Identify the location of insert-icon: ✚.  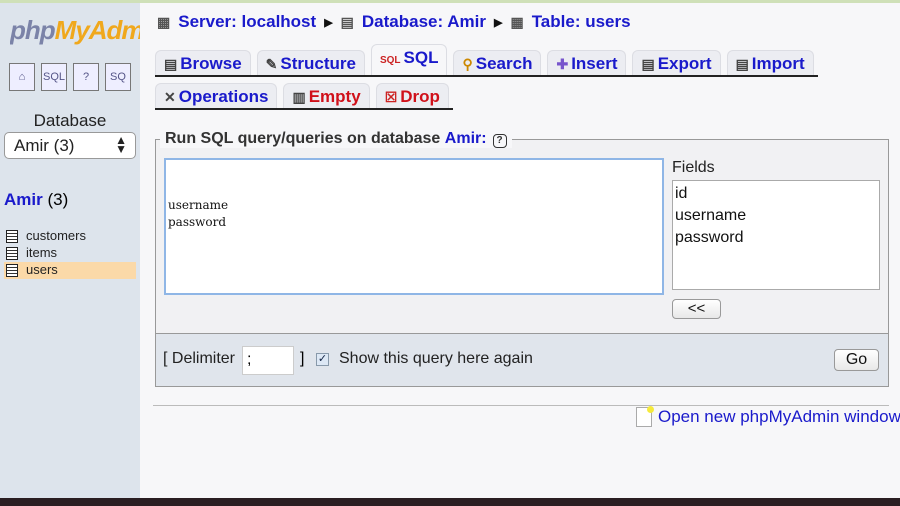
(562, 64).